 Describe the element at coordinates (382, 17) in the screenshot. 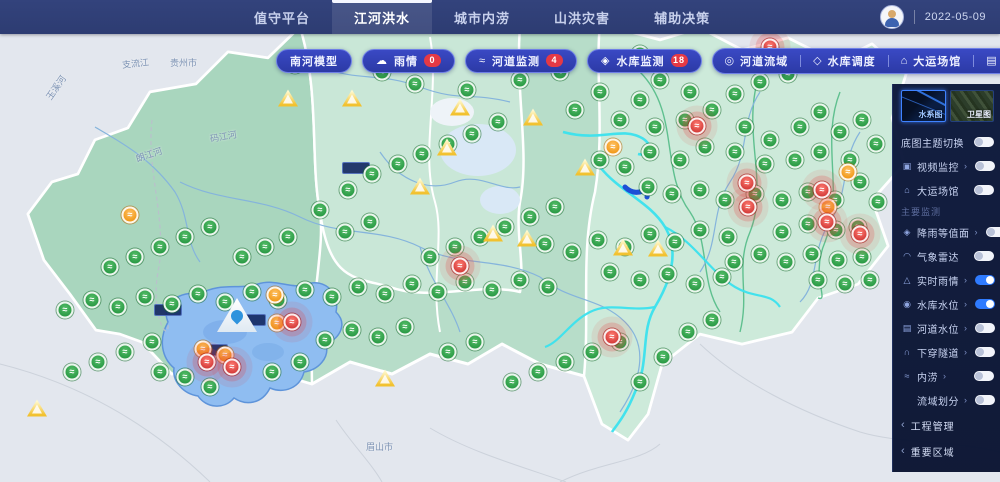

I see `nav-tab-江河洪水: 江河洪水` at that location.